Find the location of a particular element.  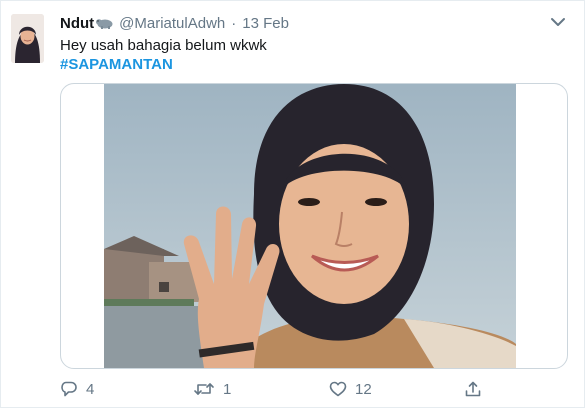

reply-button: 4 is located at coordinates (77, 389).